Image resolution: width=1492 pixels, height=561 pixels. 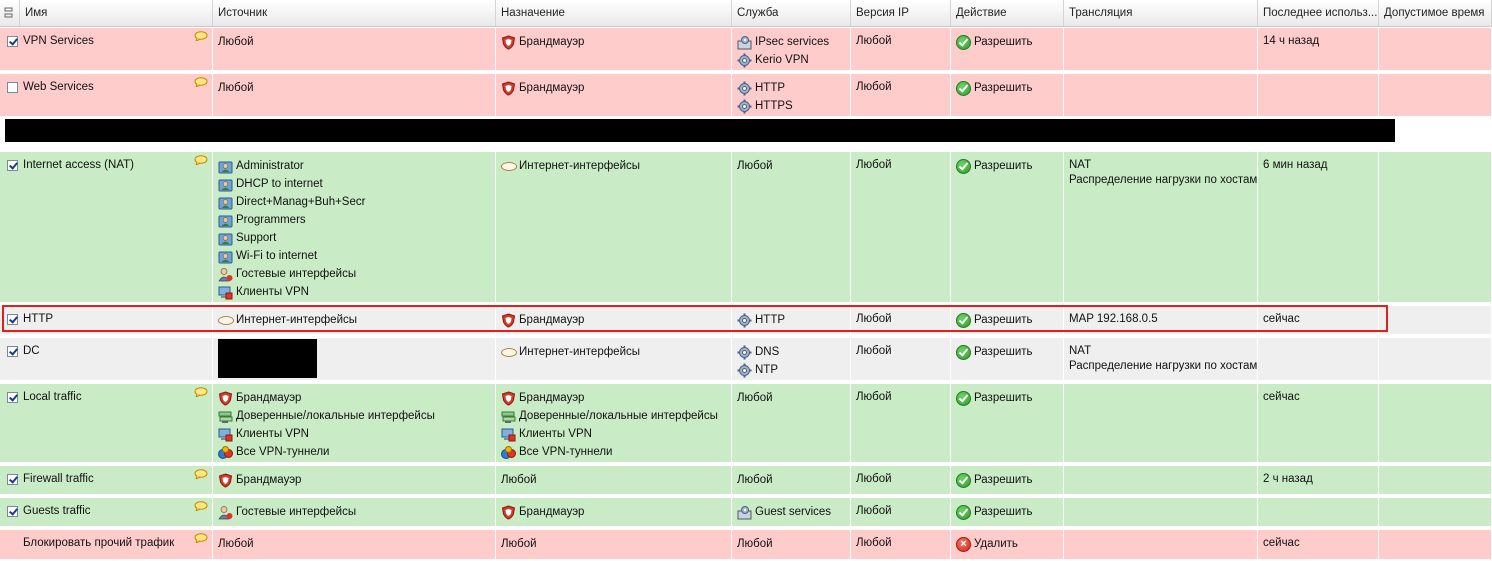 What do you see at coordinates (106, 359) in the screenshot?
I see `rule-name-cell: DC` at bounding box center [106, 359].